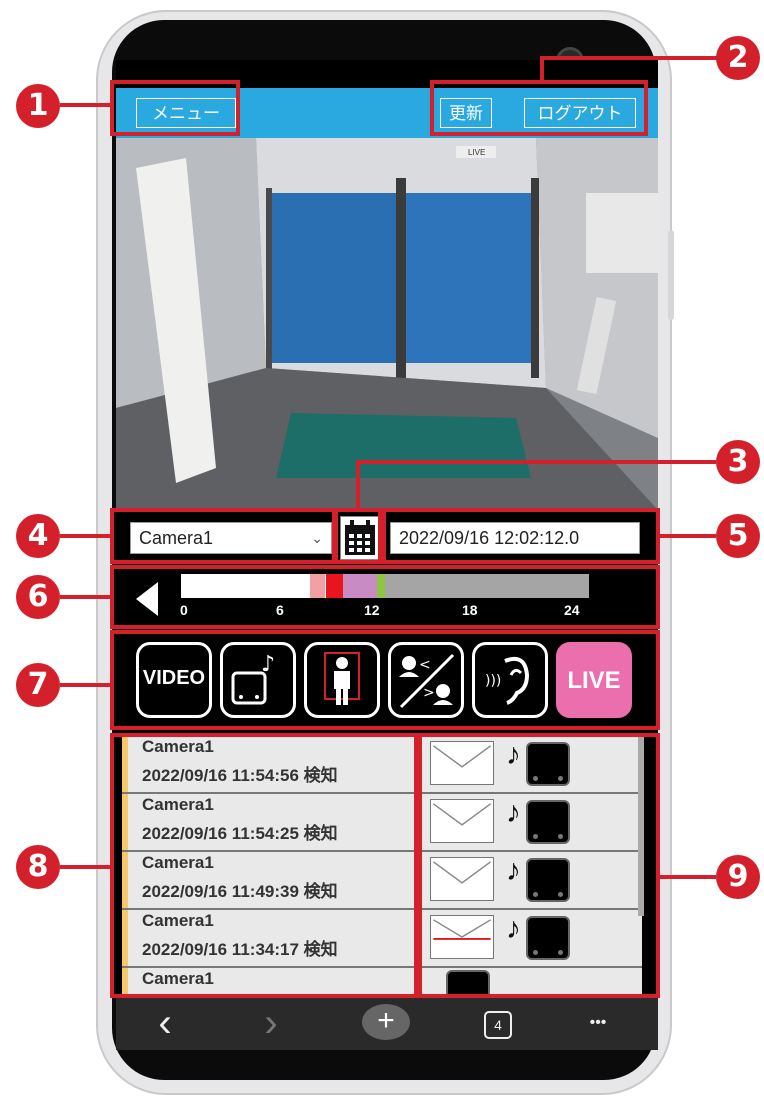 This screenshot has height=1102, width=764. I want to click on more-button: •••, so click(598, 1023).